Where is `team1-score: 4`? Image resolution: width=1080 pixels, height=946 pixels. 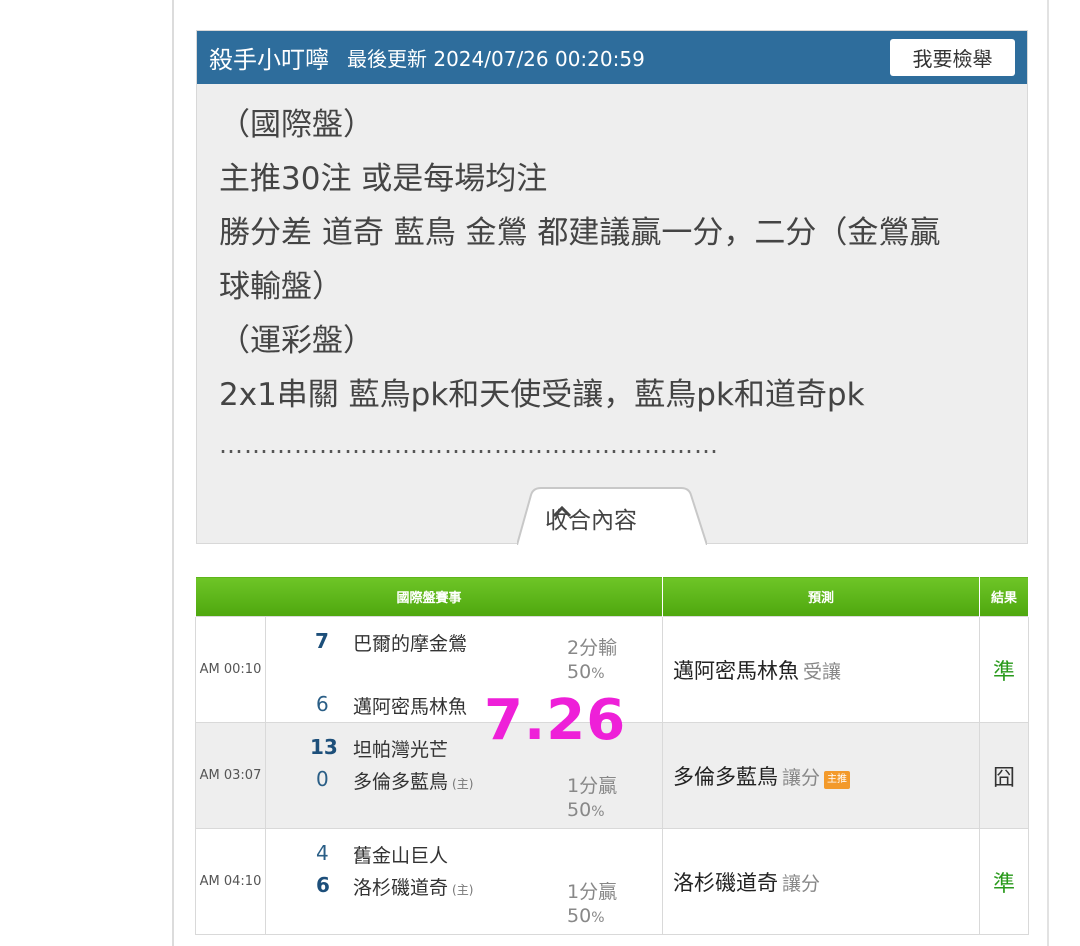
team1-score: 4 is located at coordinates (322, 853).